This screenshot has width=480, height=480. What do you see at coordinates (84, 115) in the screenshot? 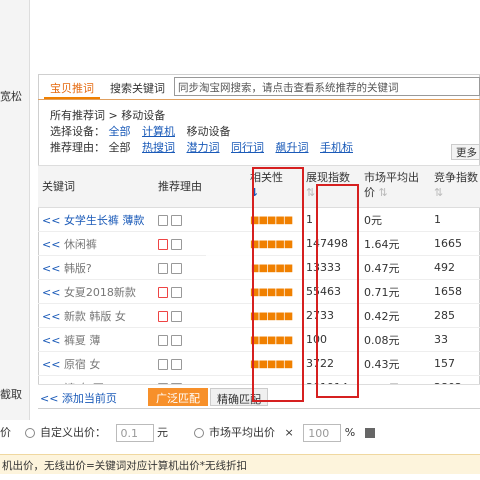
I see `breadcrumb-root: 所有推荐词 >` at bounding box center [84, 115].